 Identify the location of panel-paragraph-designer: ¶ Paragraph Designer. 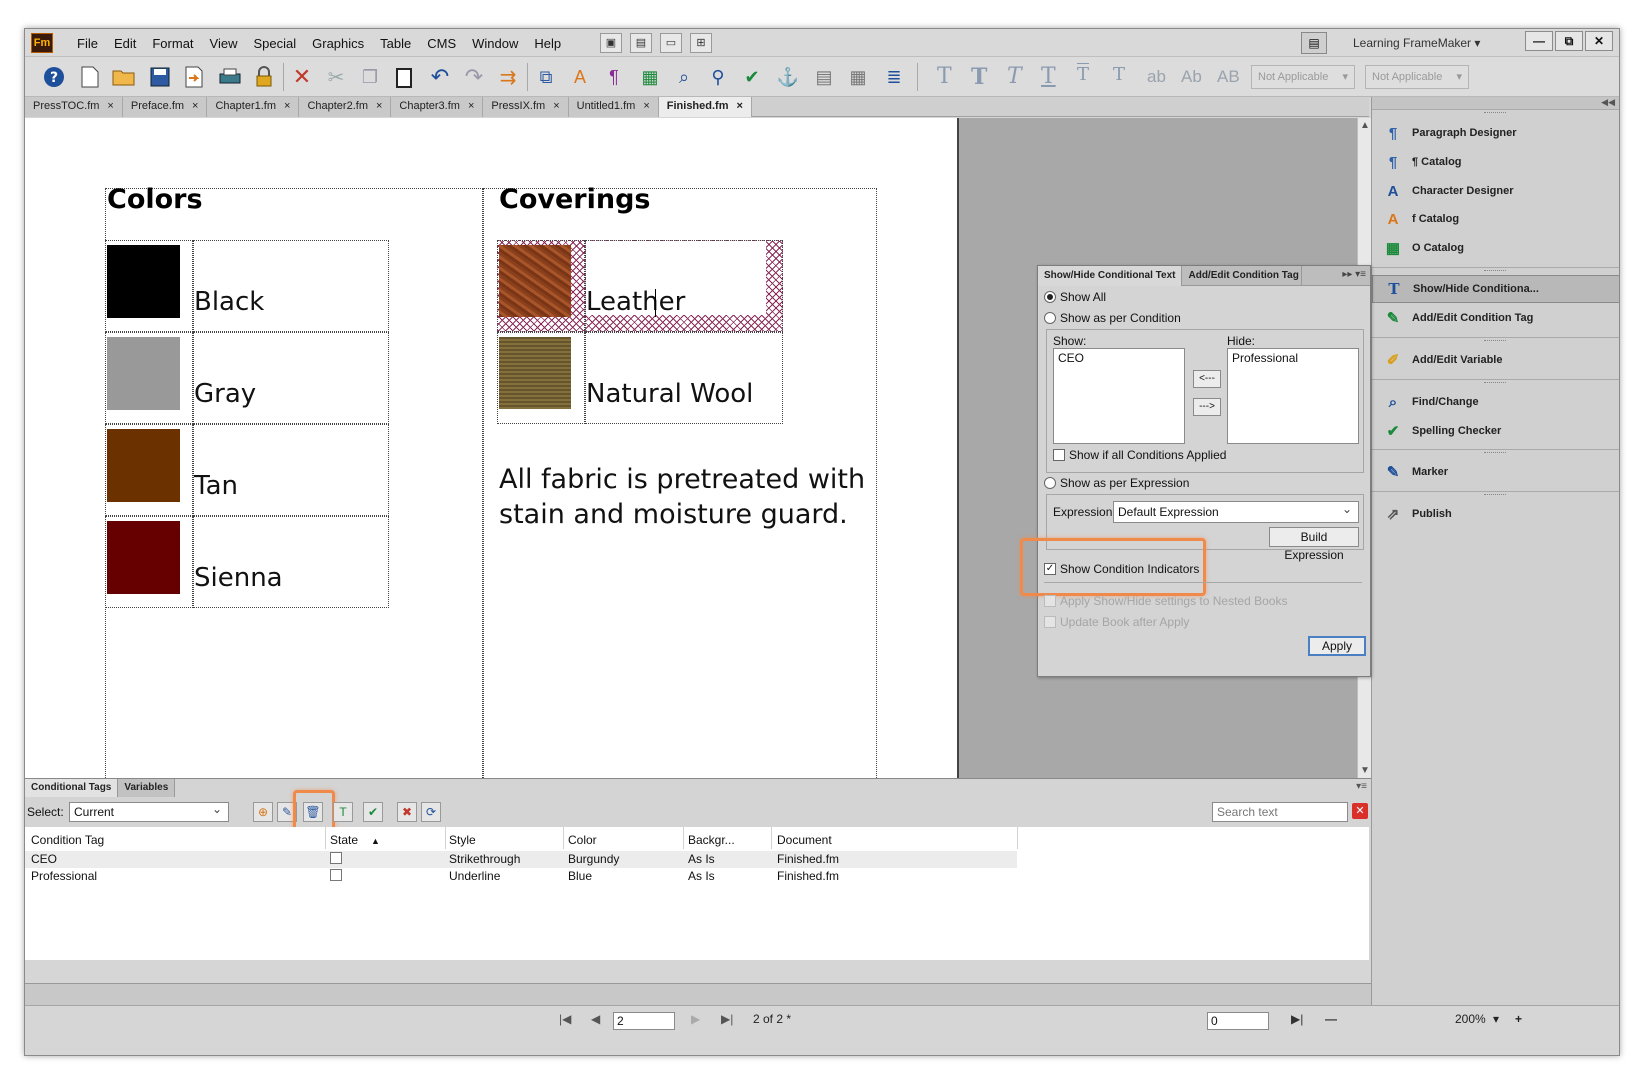
(1495, 133).